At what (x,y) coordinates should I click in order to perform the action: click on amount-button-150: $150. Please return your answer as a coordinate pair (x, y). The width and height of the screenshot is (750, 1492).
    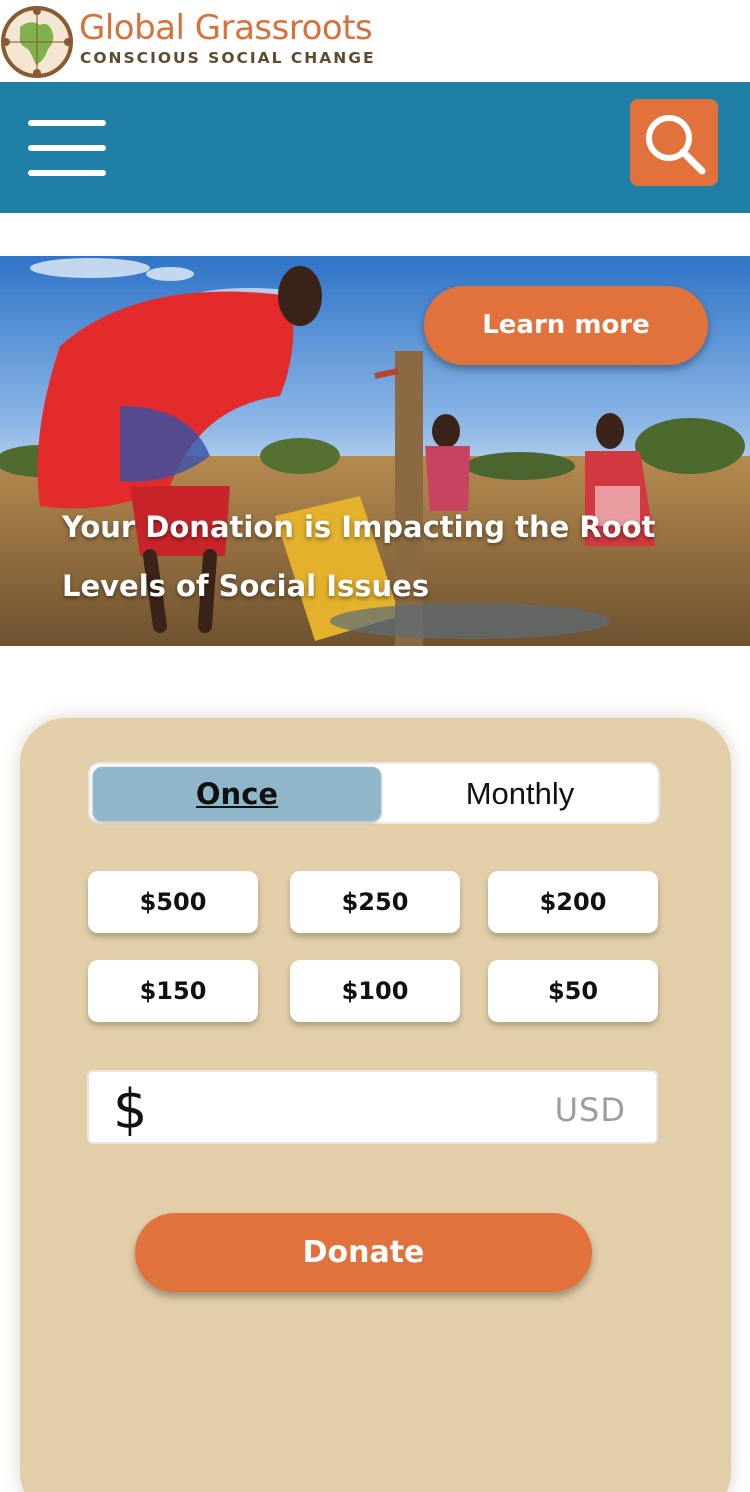
    Looking at the image, I should click on (173, 991).